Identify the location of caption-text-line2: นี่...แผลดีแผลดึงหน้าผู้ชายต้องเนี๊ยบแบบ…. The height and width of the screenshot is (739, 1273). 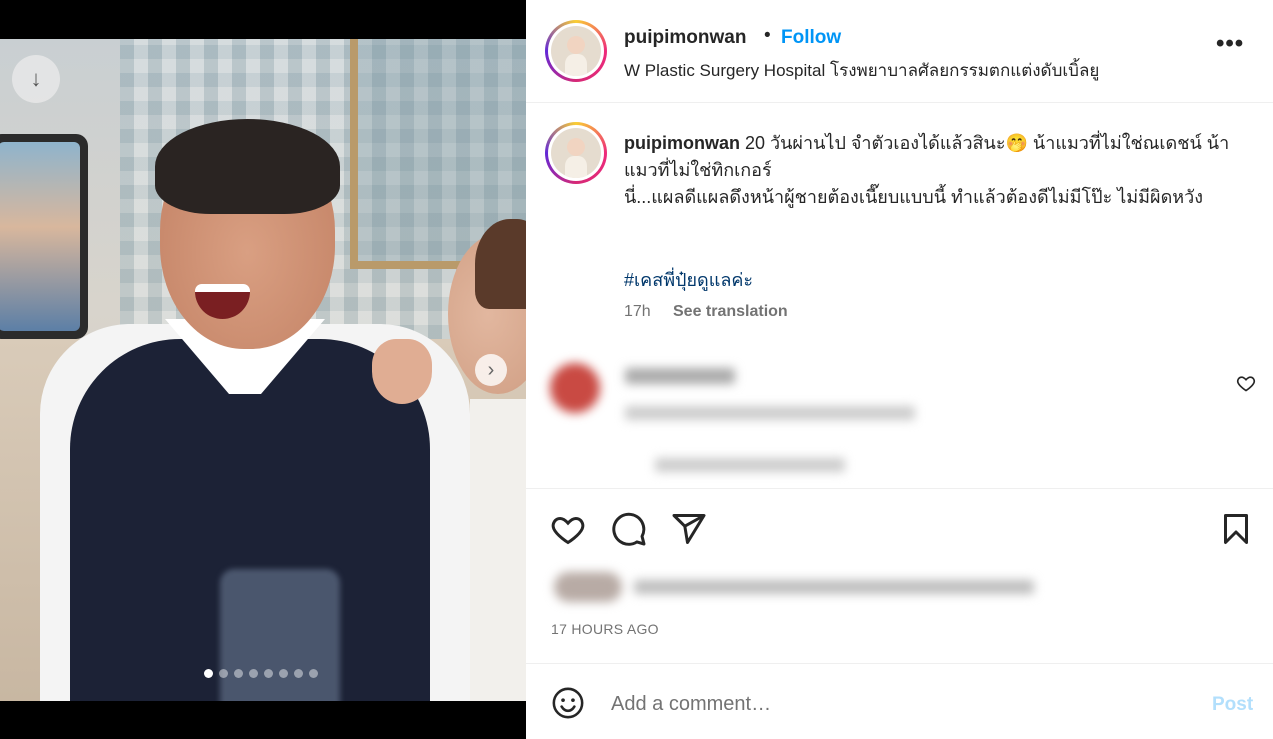
(914, 197).